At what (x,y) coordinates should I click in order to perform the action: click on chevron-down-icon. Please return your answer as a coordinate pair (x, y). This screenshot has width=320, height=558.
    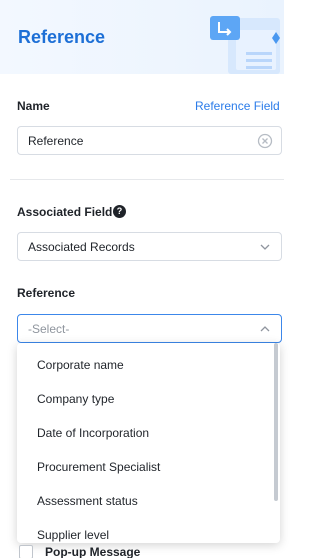
    Looking at the image, I should click on (265, 247).